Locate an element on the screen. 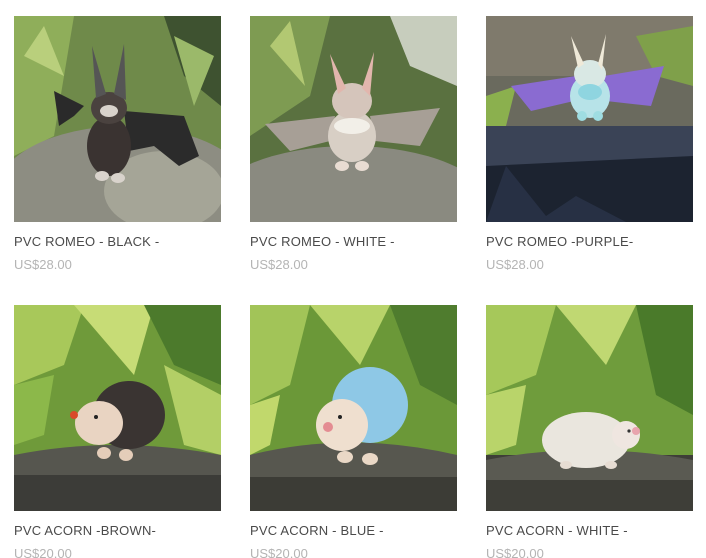  product-image-blue-hedgehog is located at coordinates (353, 408).